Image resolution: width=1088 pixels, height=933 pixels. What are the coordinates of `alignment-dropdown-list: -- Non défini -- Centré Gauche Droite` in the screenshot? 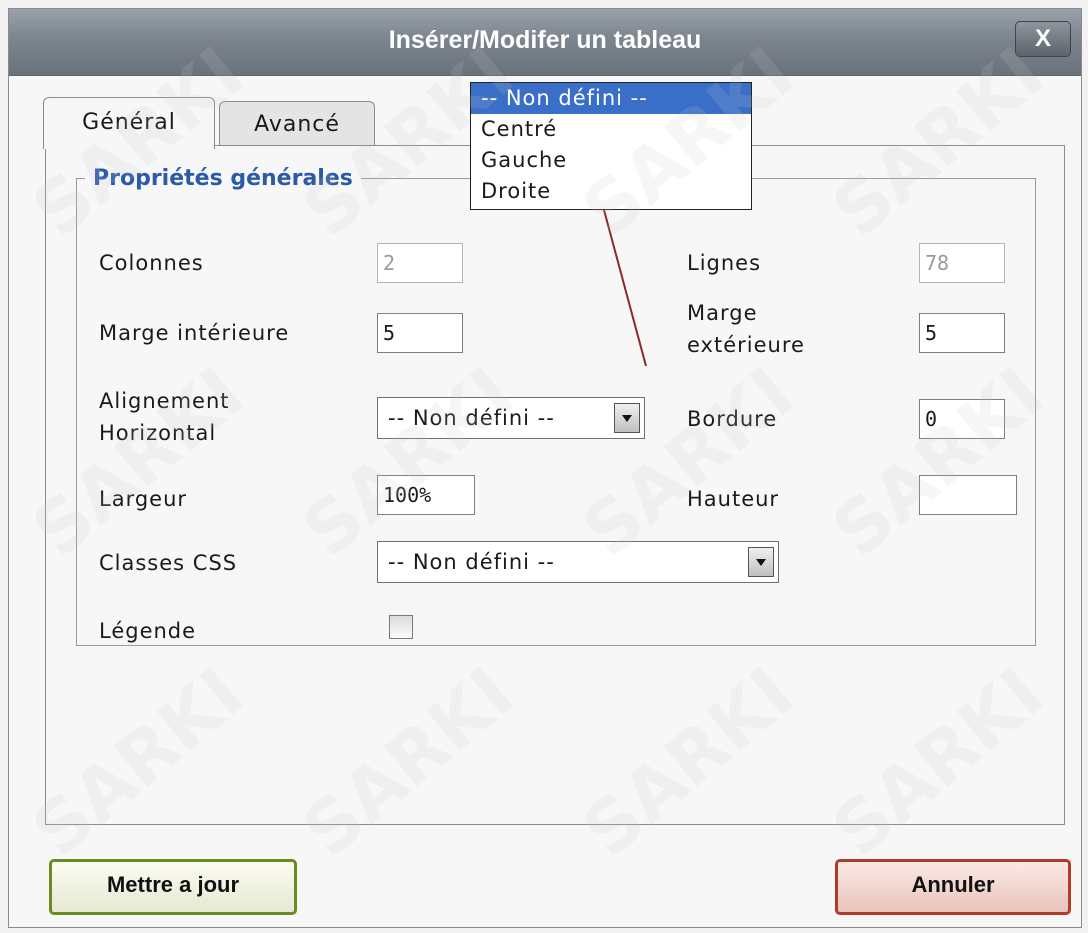 It's located at (611, 146).